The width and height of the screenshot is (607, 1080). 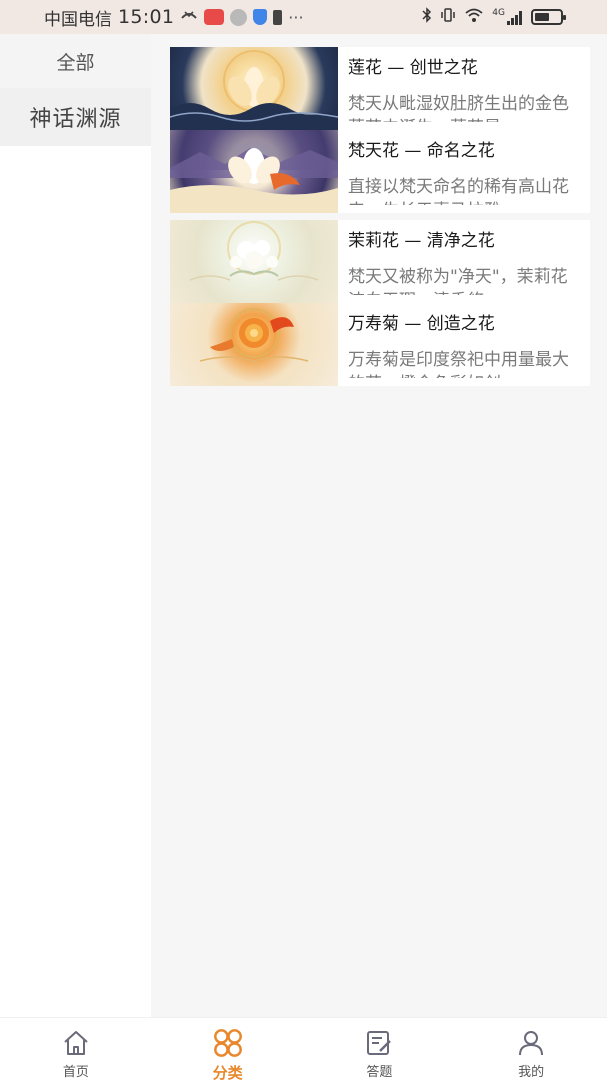 What do you see at coordinates (379, 1042) in the screenshot?
I see `quiz-icon` at bounding box center [379, 1042].